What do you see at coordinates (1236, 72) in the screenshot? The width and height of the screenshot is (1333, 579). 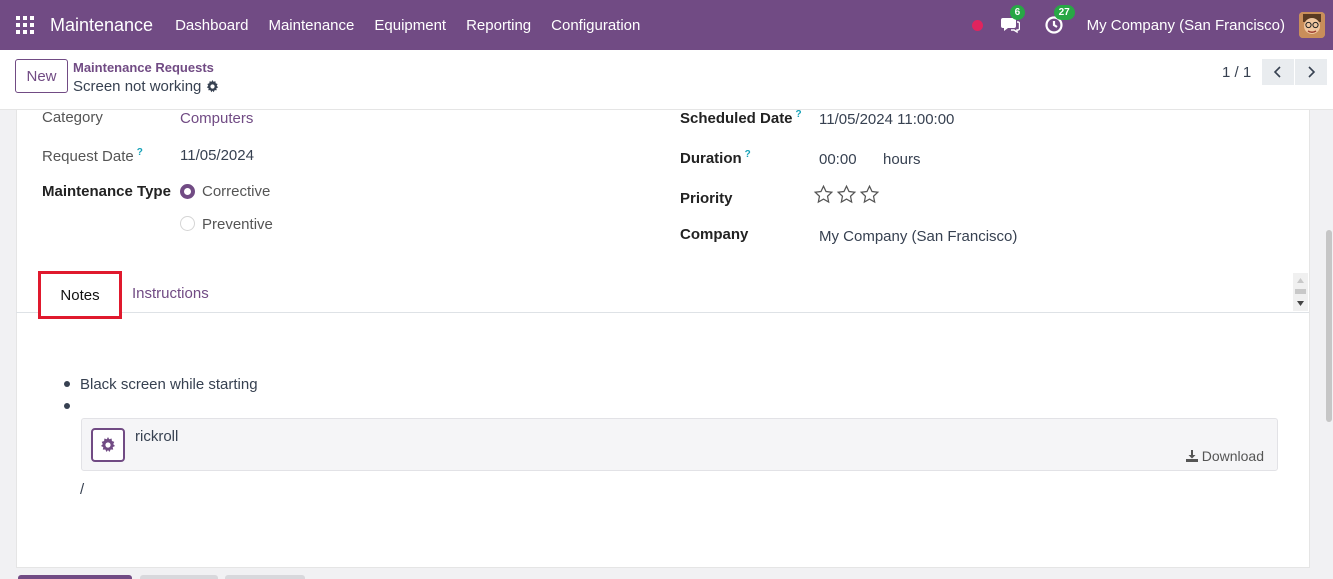 I see `pager-value: 1 / 1` at bounding box center [1236, 72].